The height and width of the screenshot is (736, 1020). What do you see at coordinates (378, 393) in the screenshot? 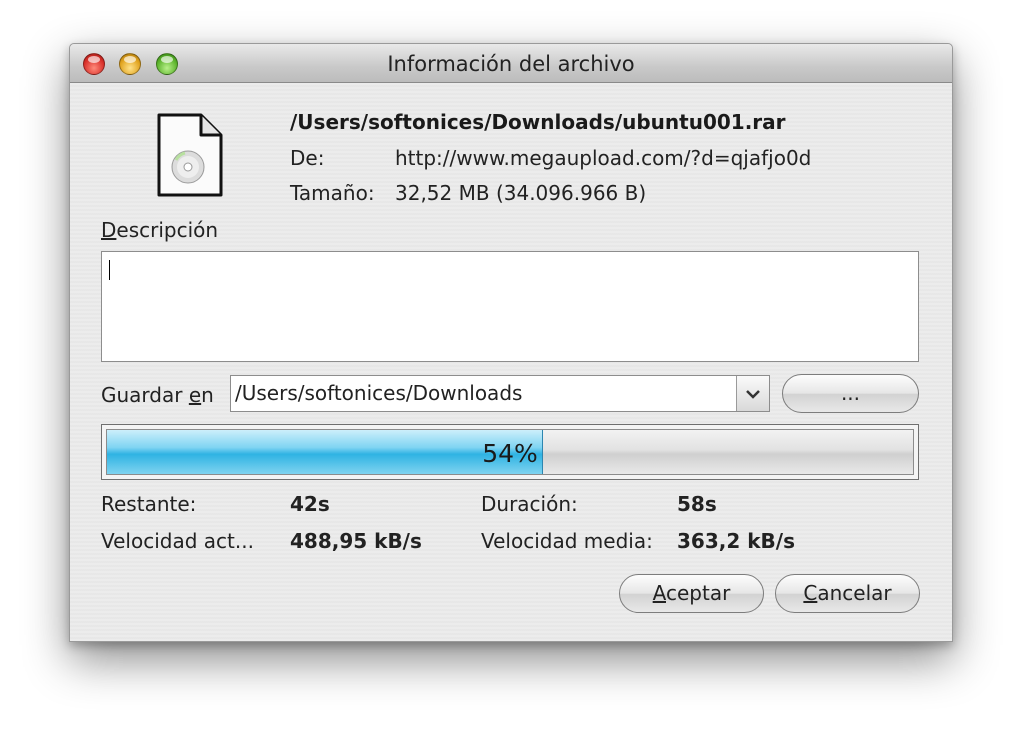
I see `save-path-value: /Users/softonices/Downloads` at bounding box center [378, 393].